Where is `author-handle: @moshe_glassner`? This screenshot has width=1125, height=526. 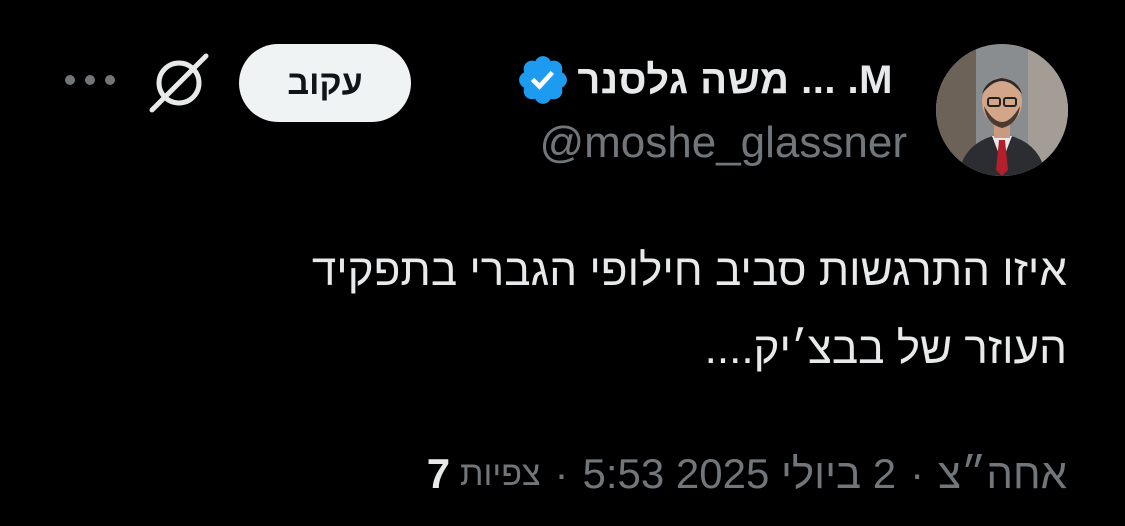
author-handle: @moshe_glassner is located at coordinates (723, 143).